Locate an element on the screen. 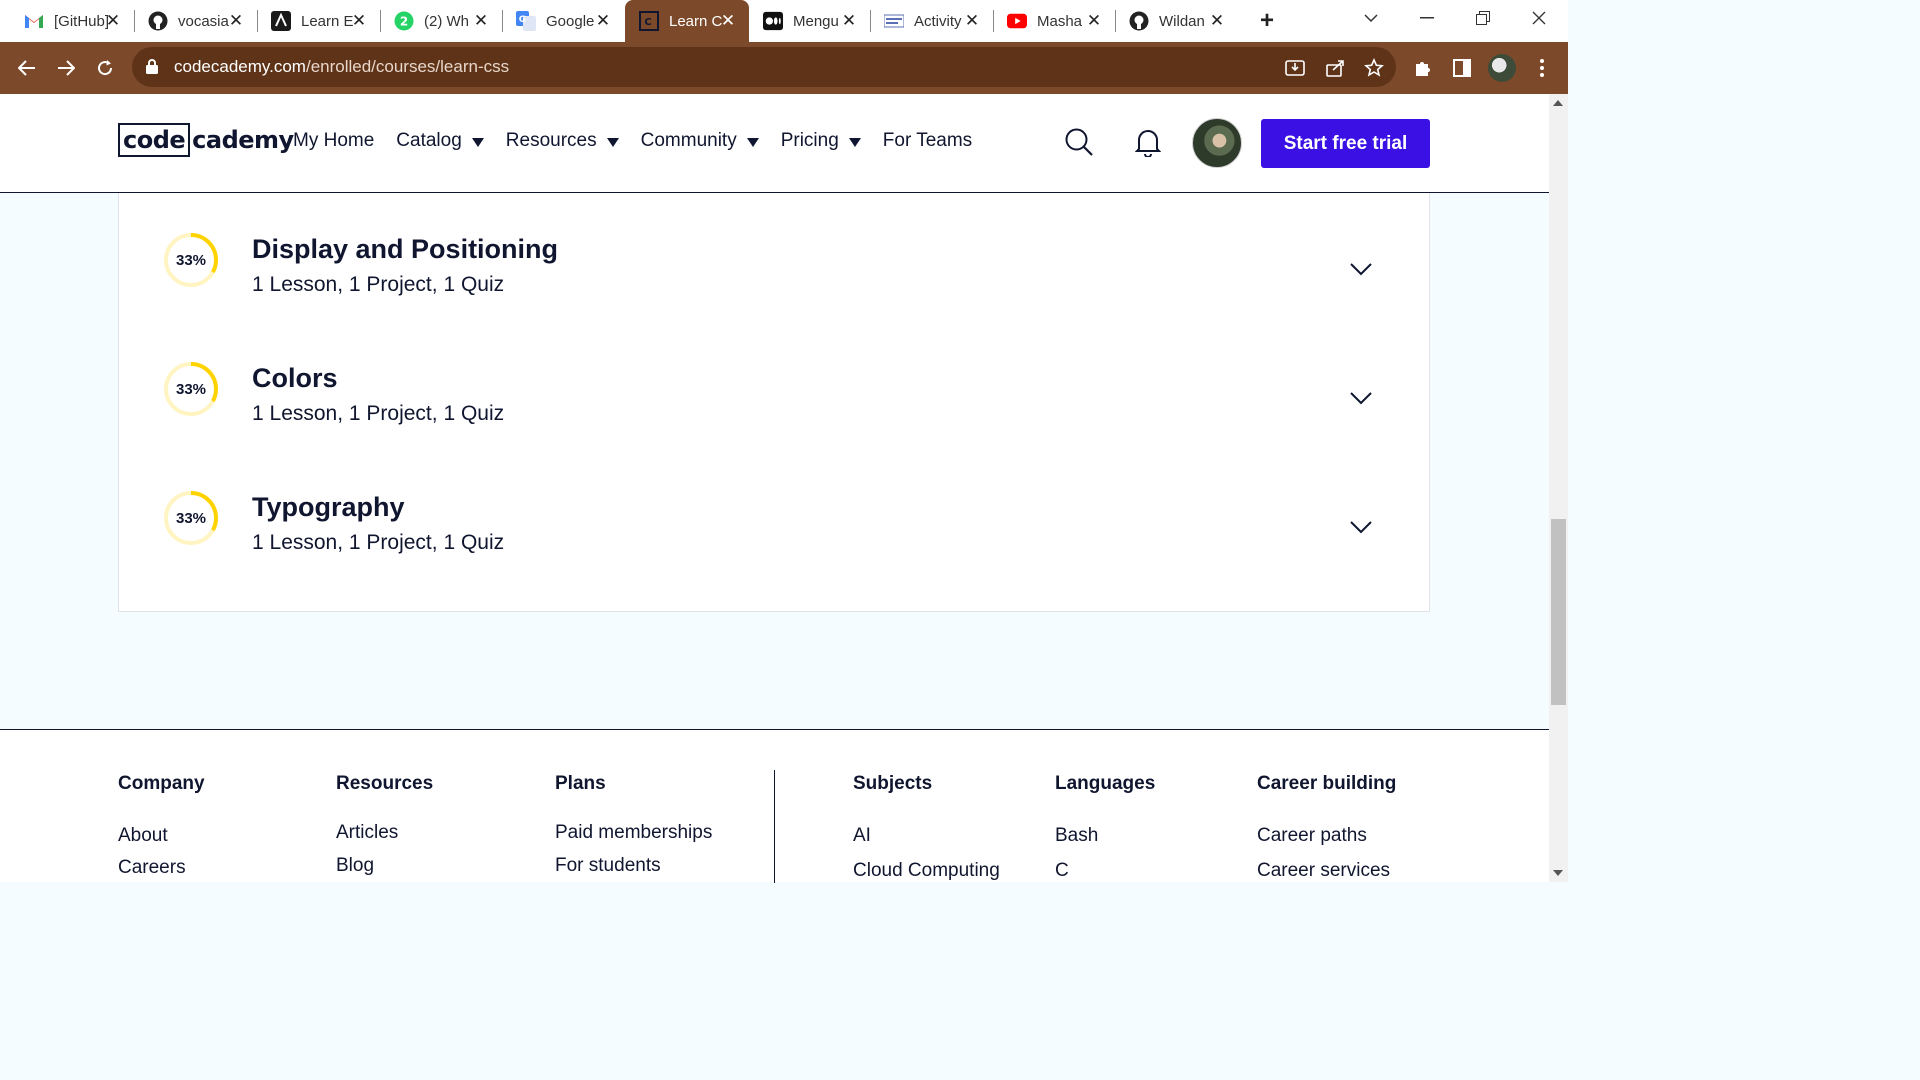 Image resolution: width=1920 pixels, height=1080 pixels. nav-resources: Resources is located at coordinates (562, 141).